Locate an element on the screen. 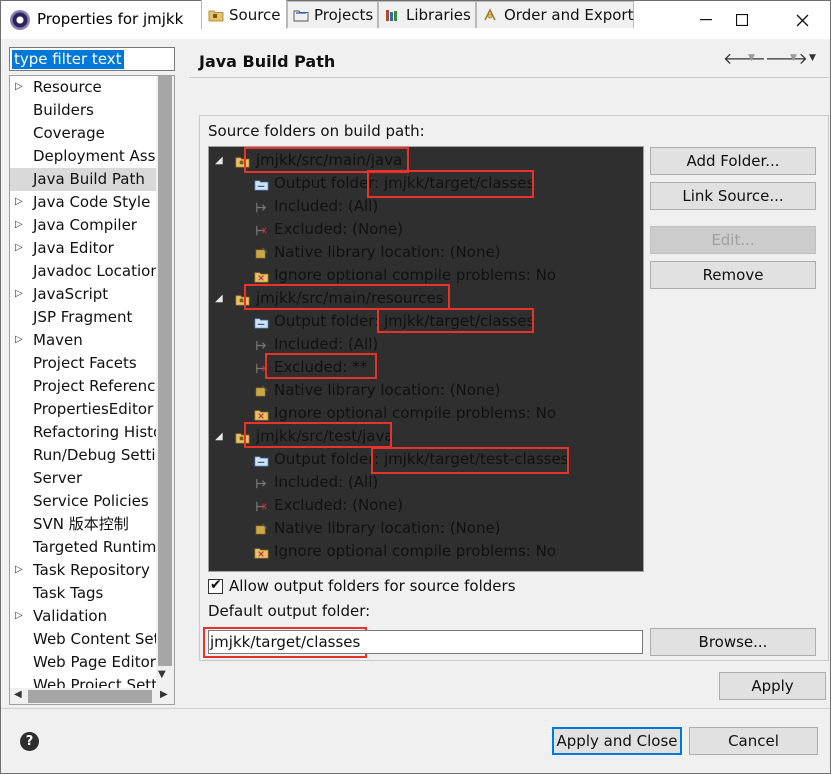 The image size is (831, 774). sidebar-item: PropertiesEditor is located at coordinates (83, 409).